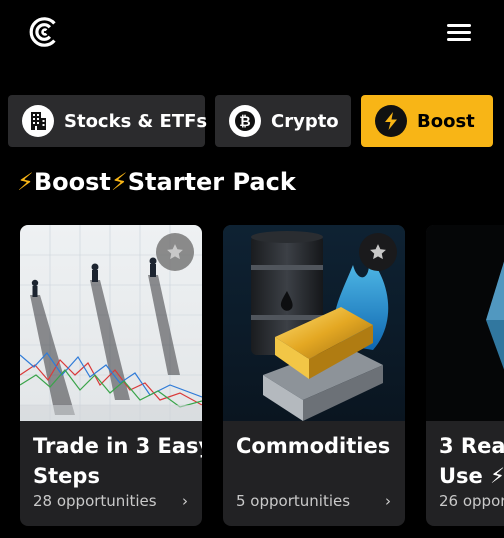  I want to click on tab-label: Stocks & ETFs, so click(136, 121).